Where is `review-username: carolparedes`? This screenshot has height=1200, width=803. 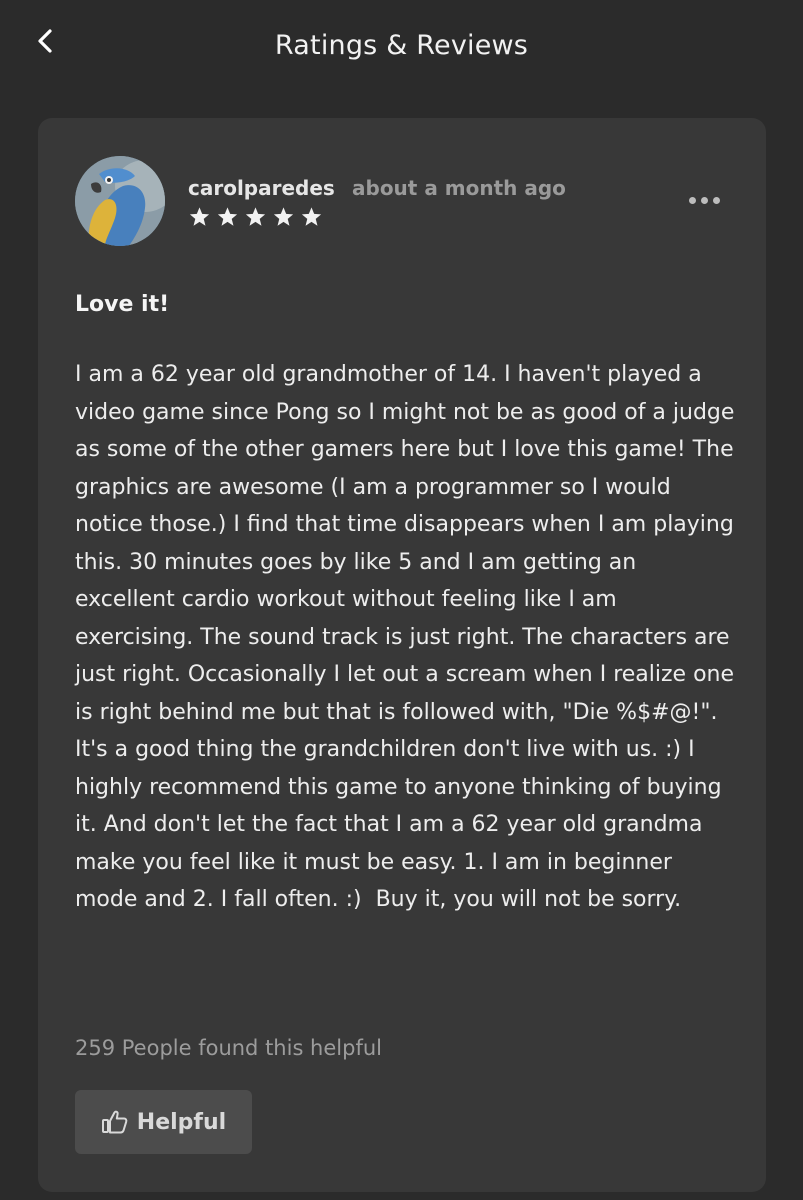
review-username: carolparedes is located at coordinates (261, 188).